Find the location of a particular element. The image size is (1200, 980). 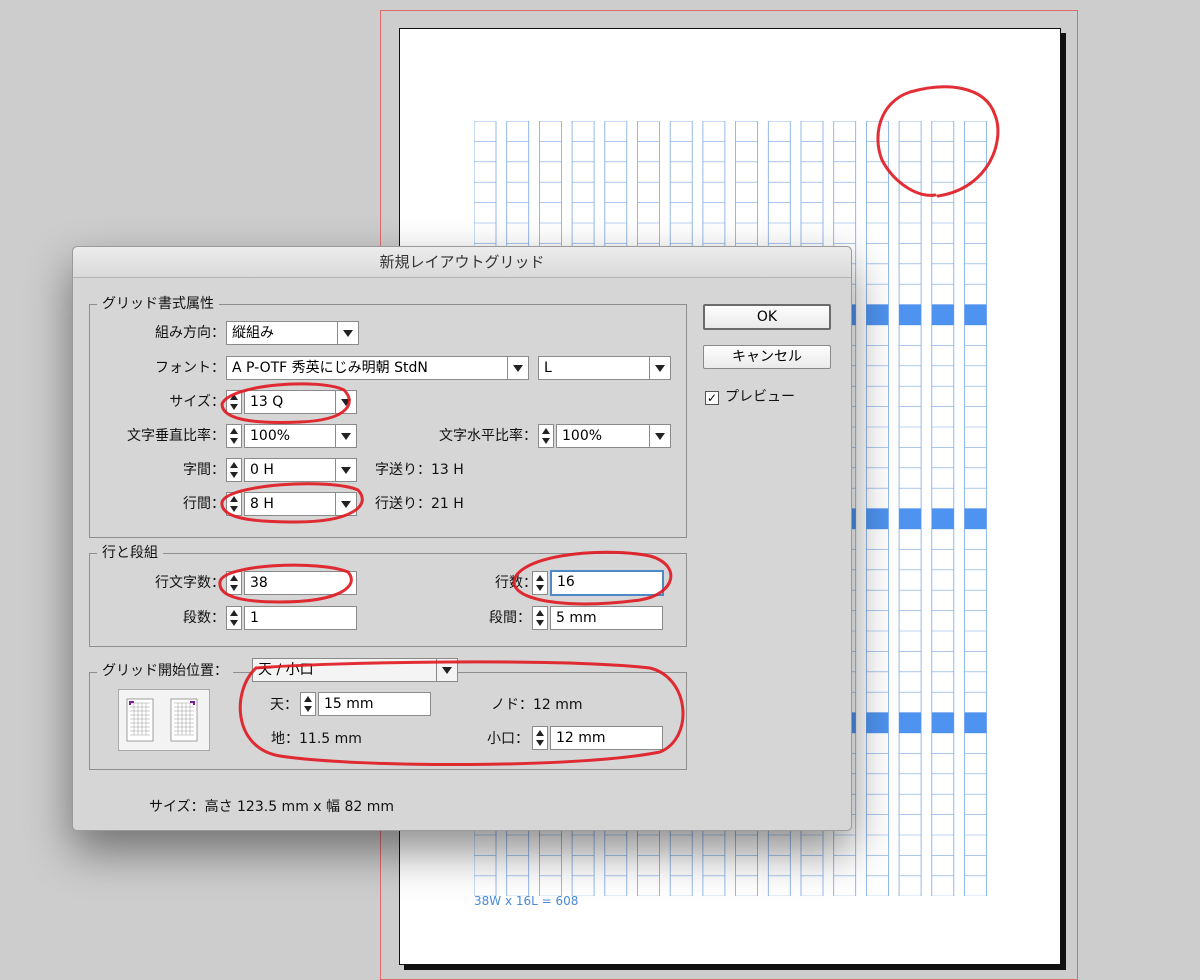

check-icon: ✓ is located at coordinates (712, 398).